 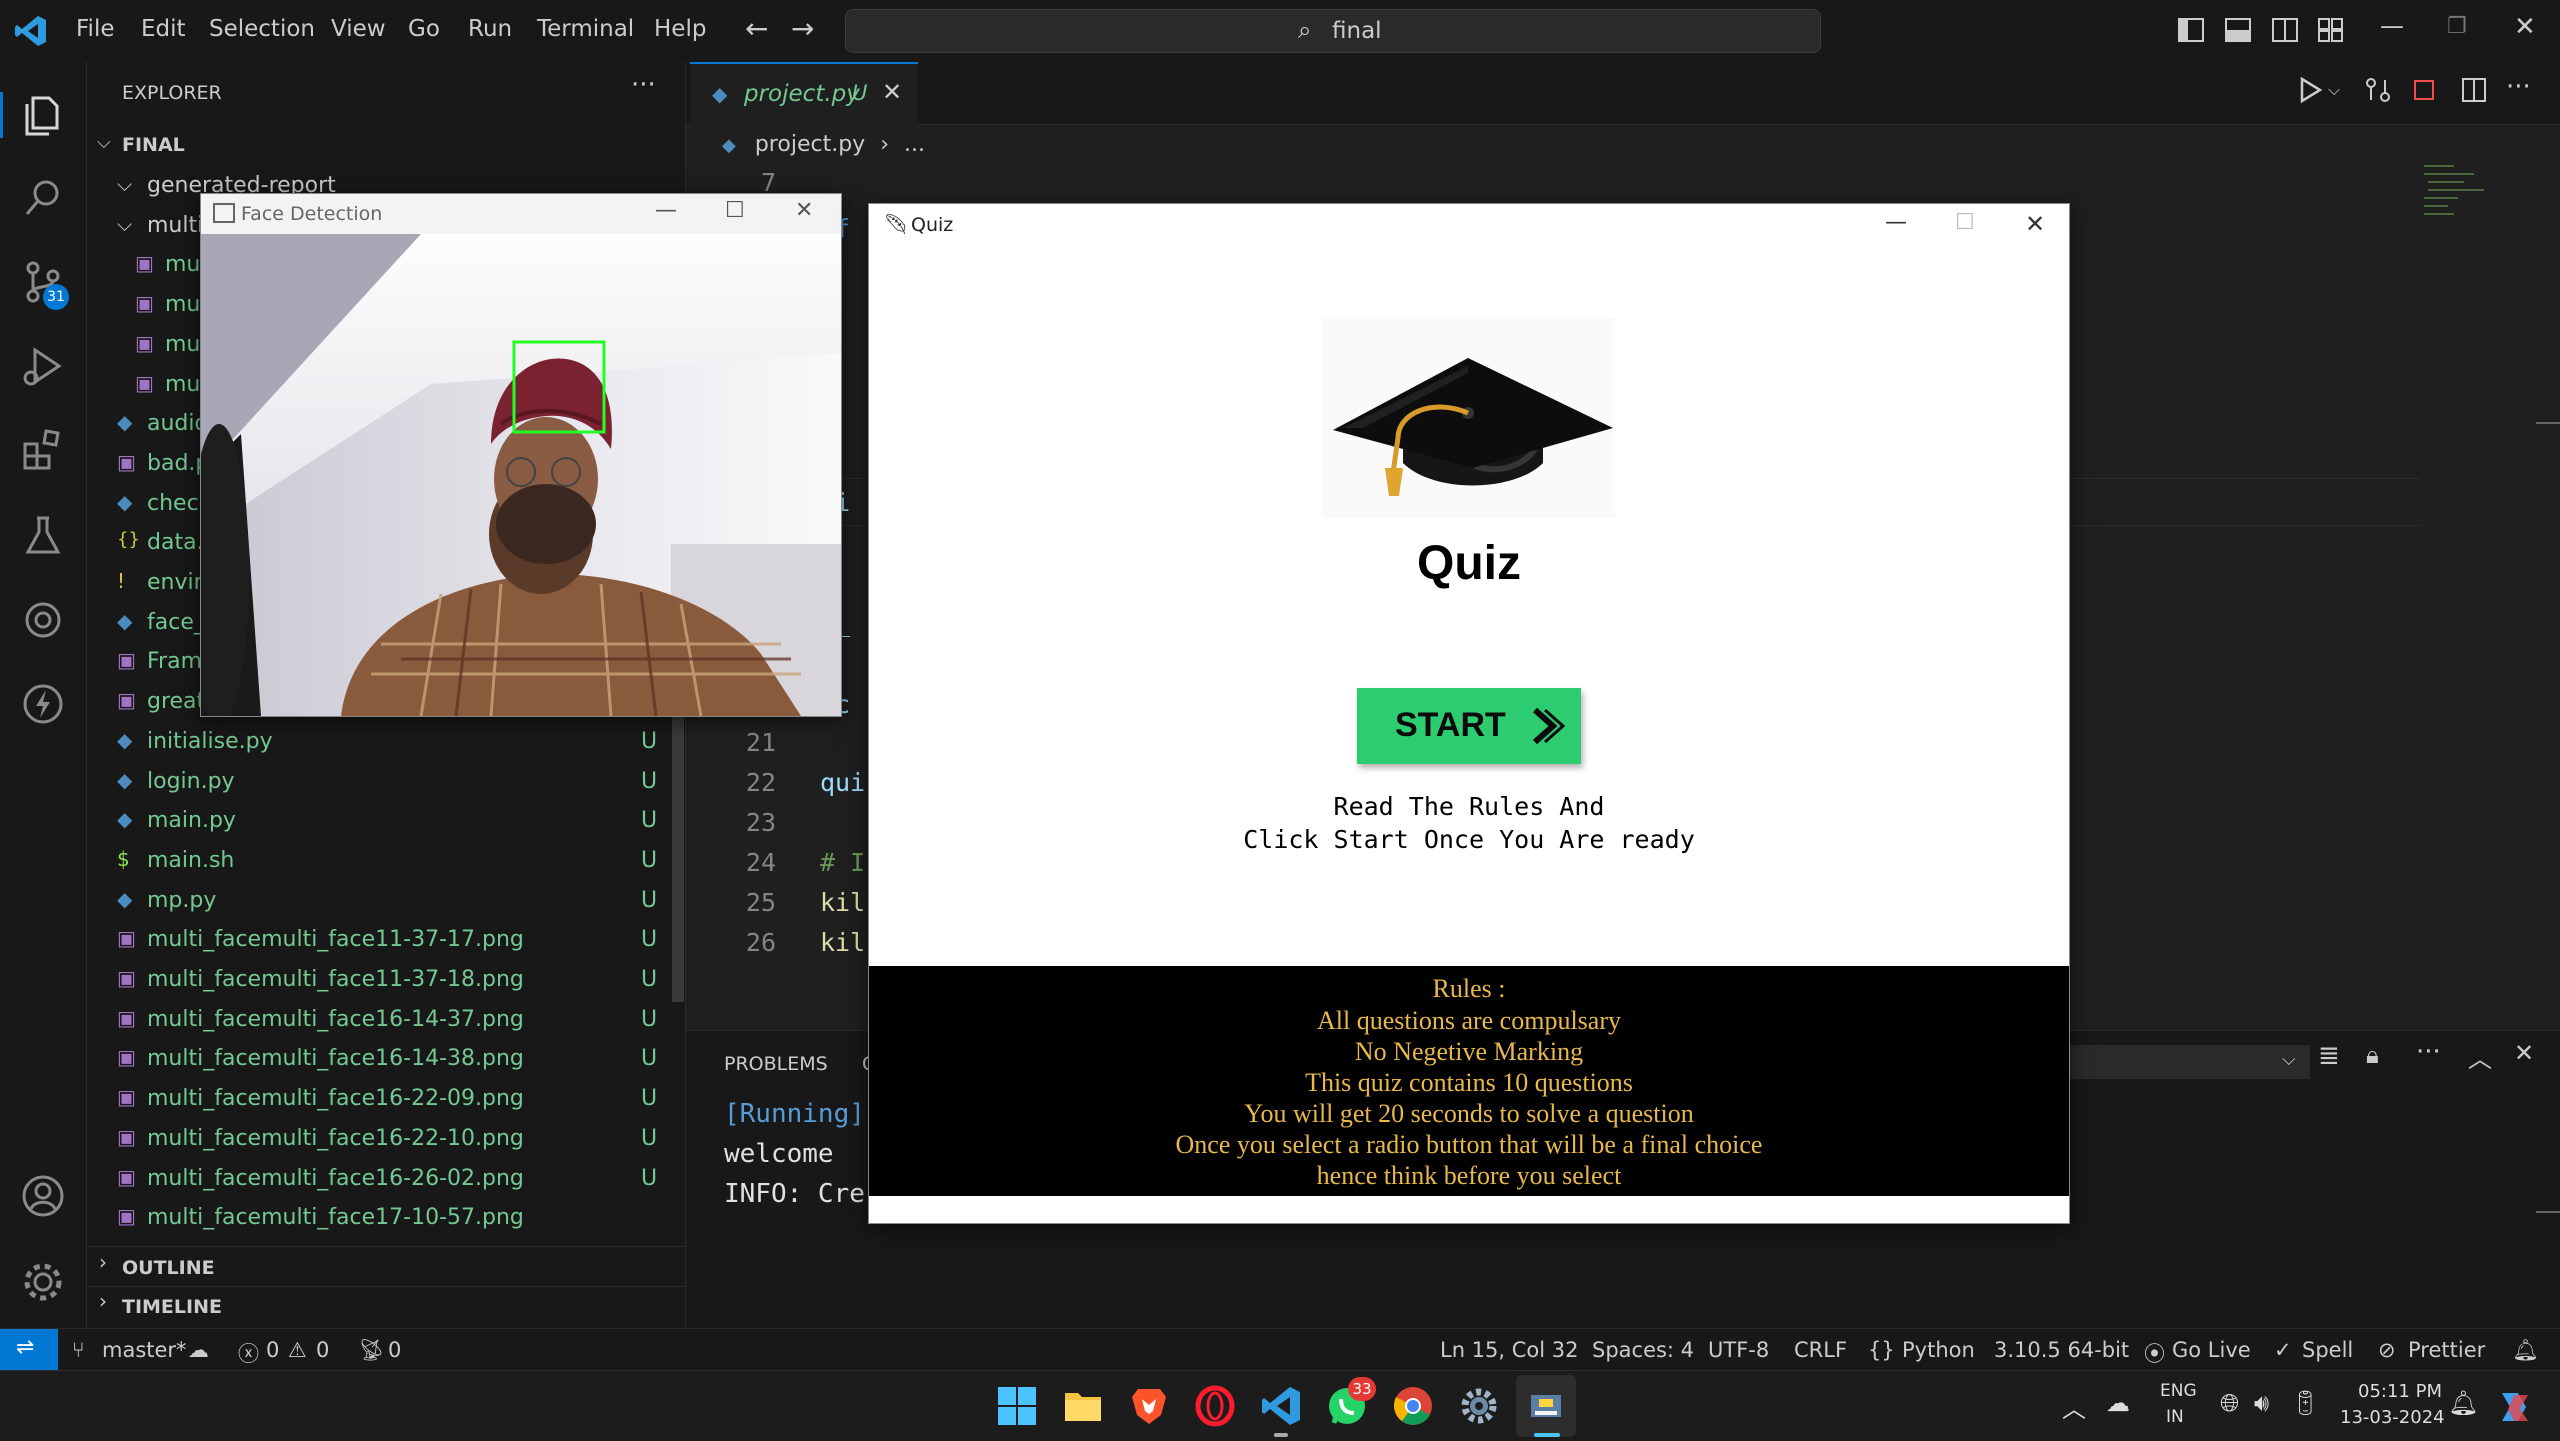 I want to click on branch-name: master*, so click(x=144, y=1350).